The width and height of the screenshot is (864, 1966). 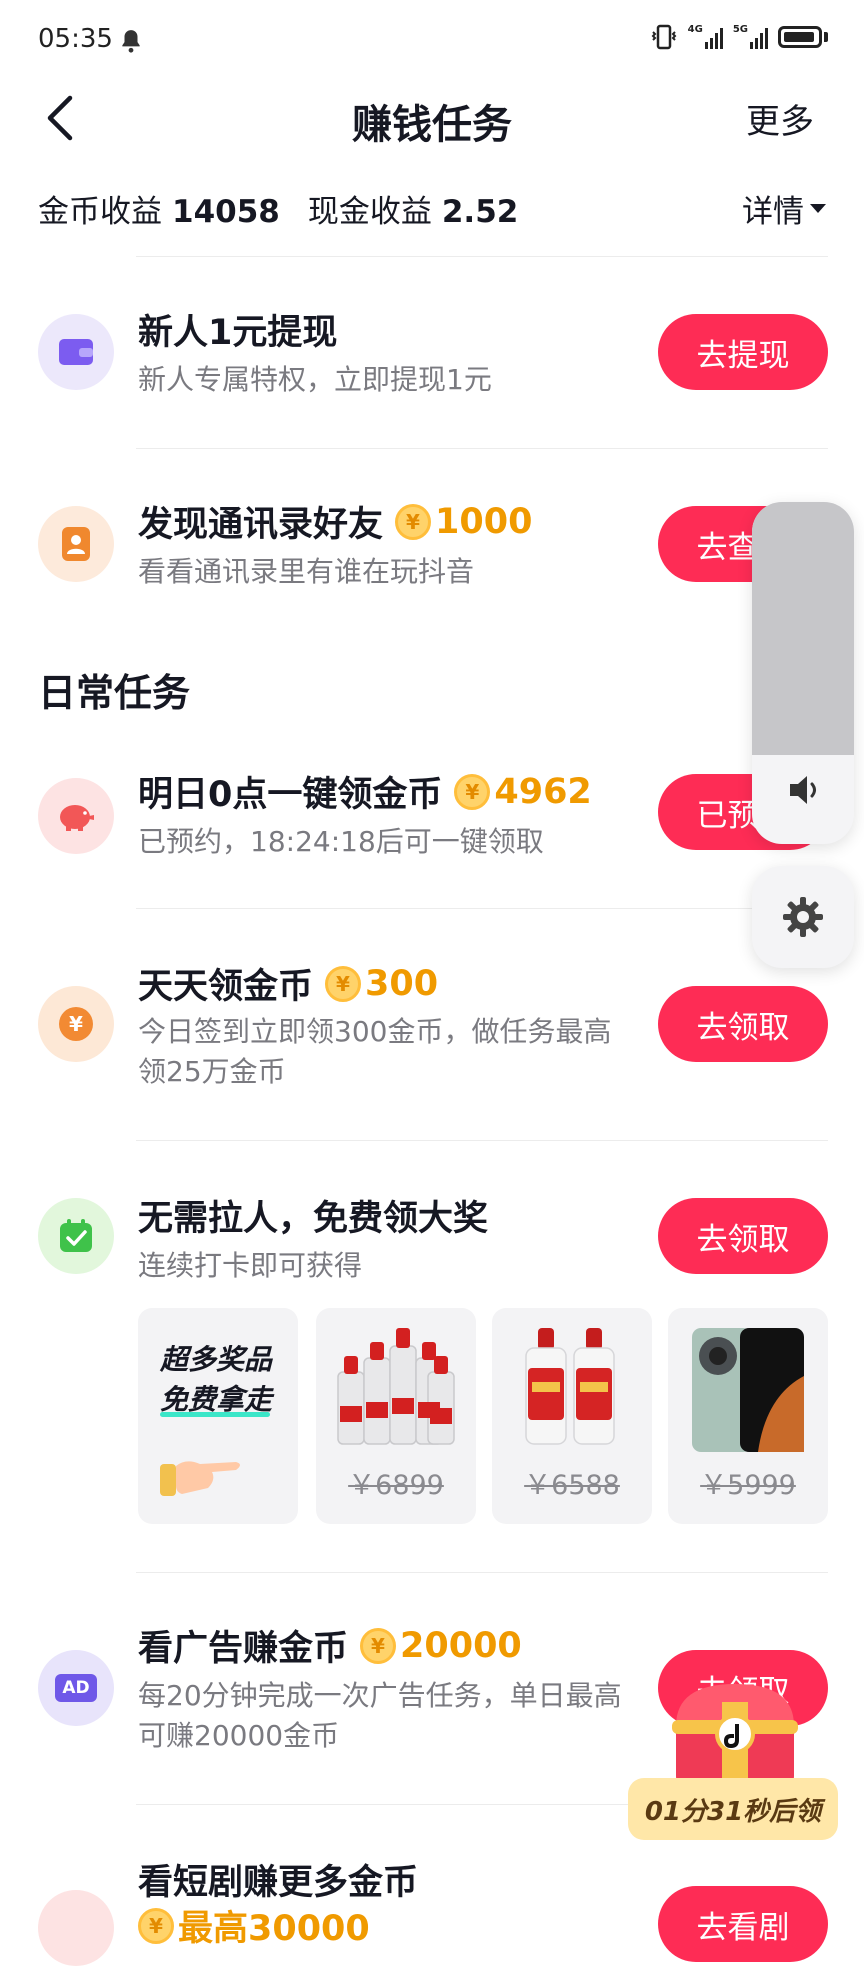 What do you see at coordinates (572, 1485) in the screenshot?
I see `price-original: ￥6588` at bounding box center [572, 1485].